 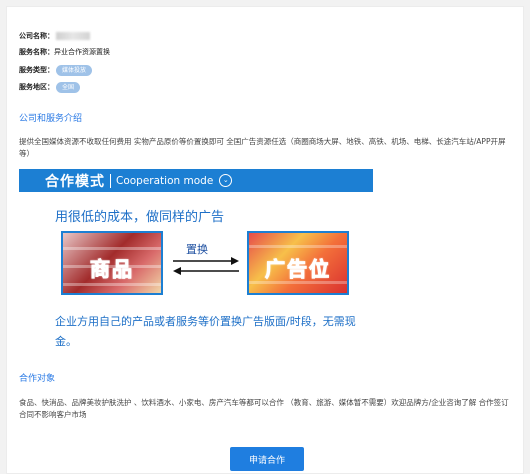 I want to click on promo-caption: 企业方用自己的产品或者服务等价置换广告版面/时段，无需现金。, so click(x=205, y=331).